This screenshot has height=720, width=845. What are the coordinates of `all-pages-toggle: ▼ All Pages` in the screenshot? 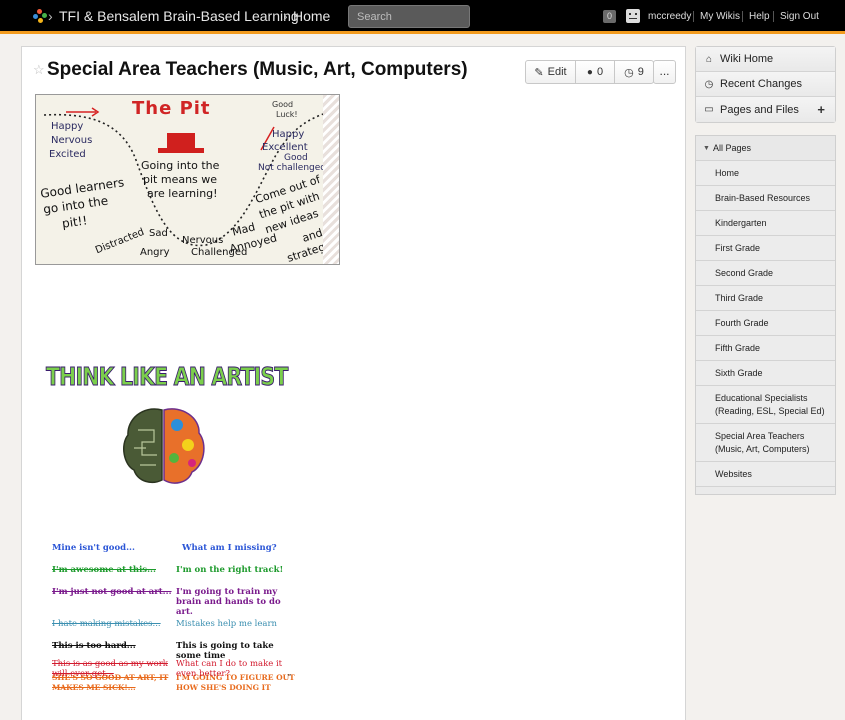 It's located at (765, 148).